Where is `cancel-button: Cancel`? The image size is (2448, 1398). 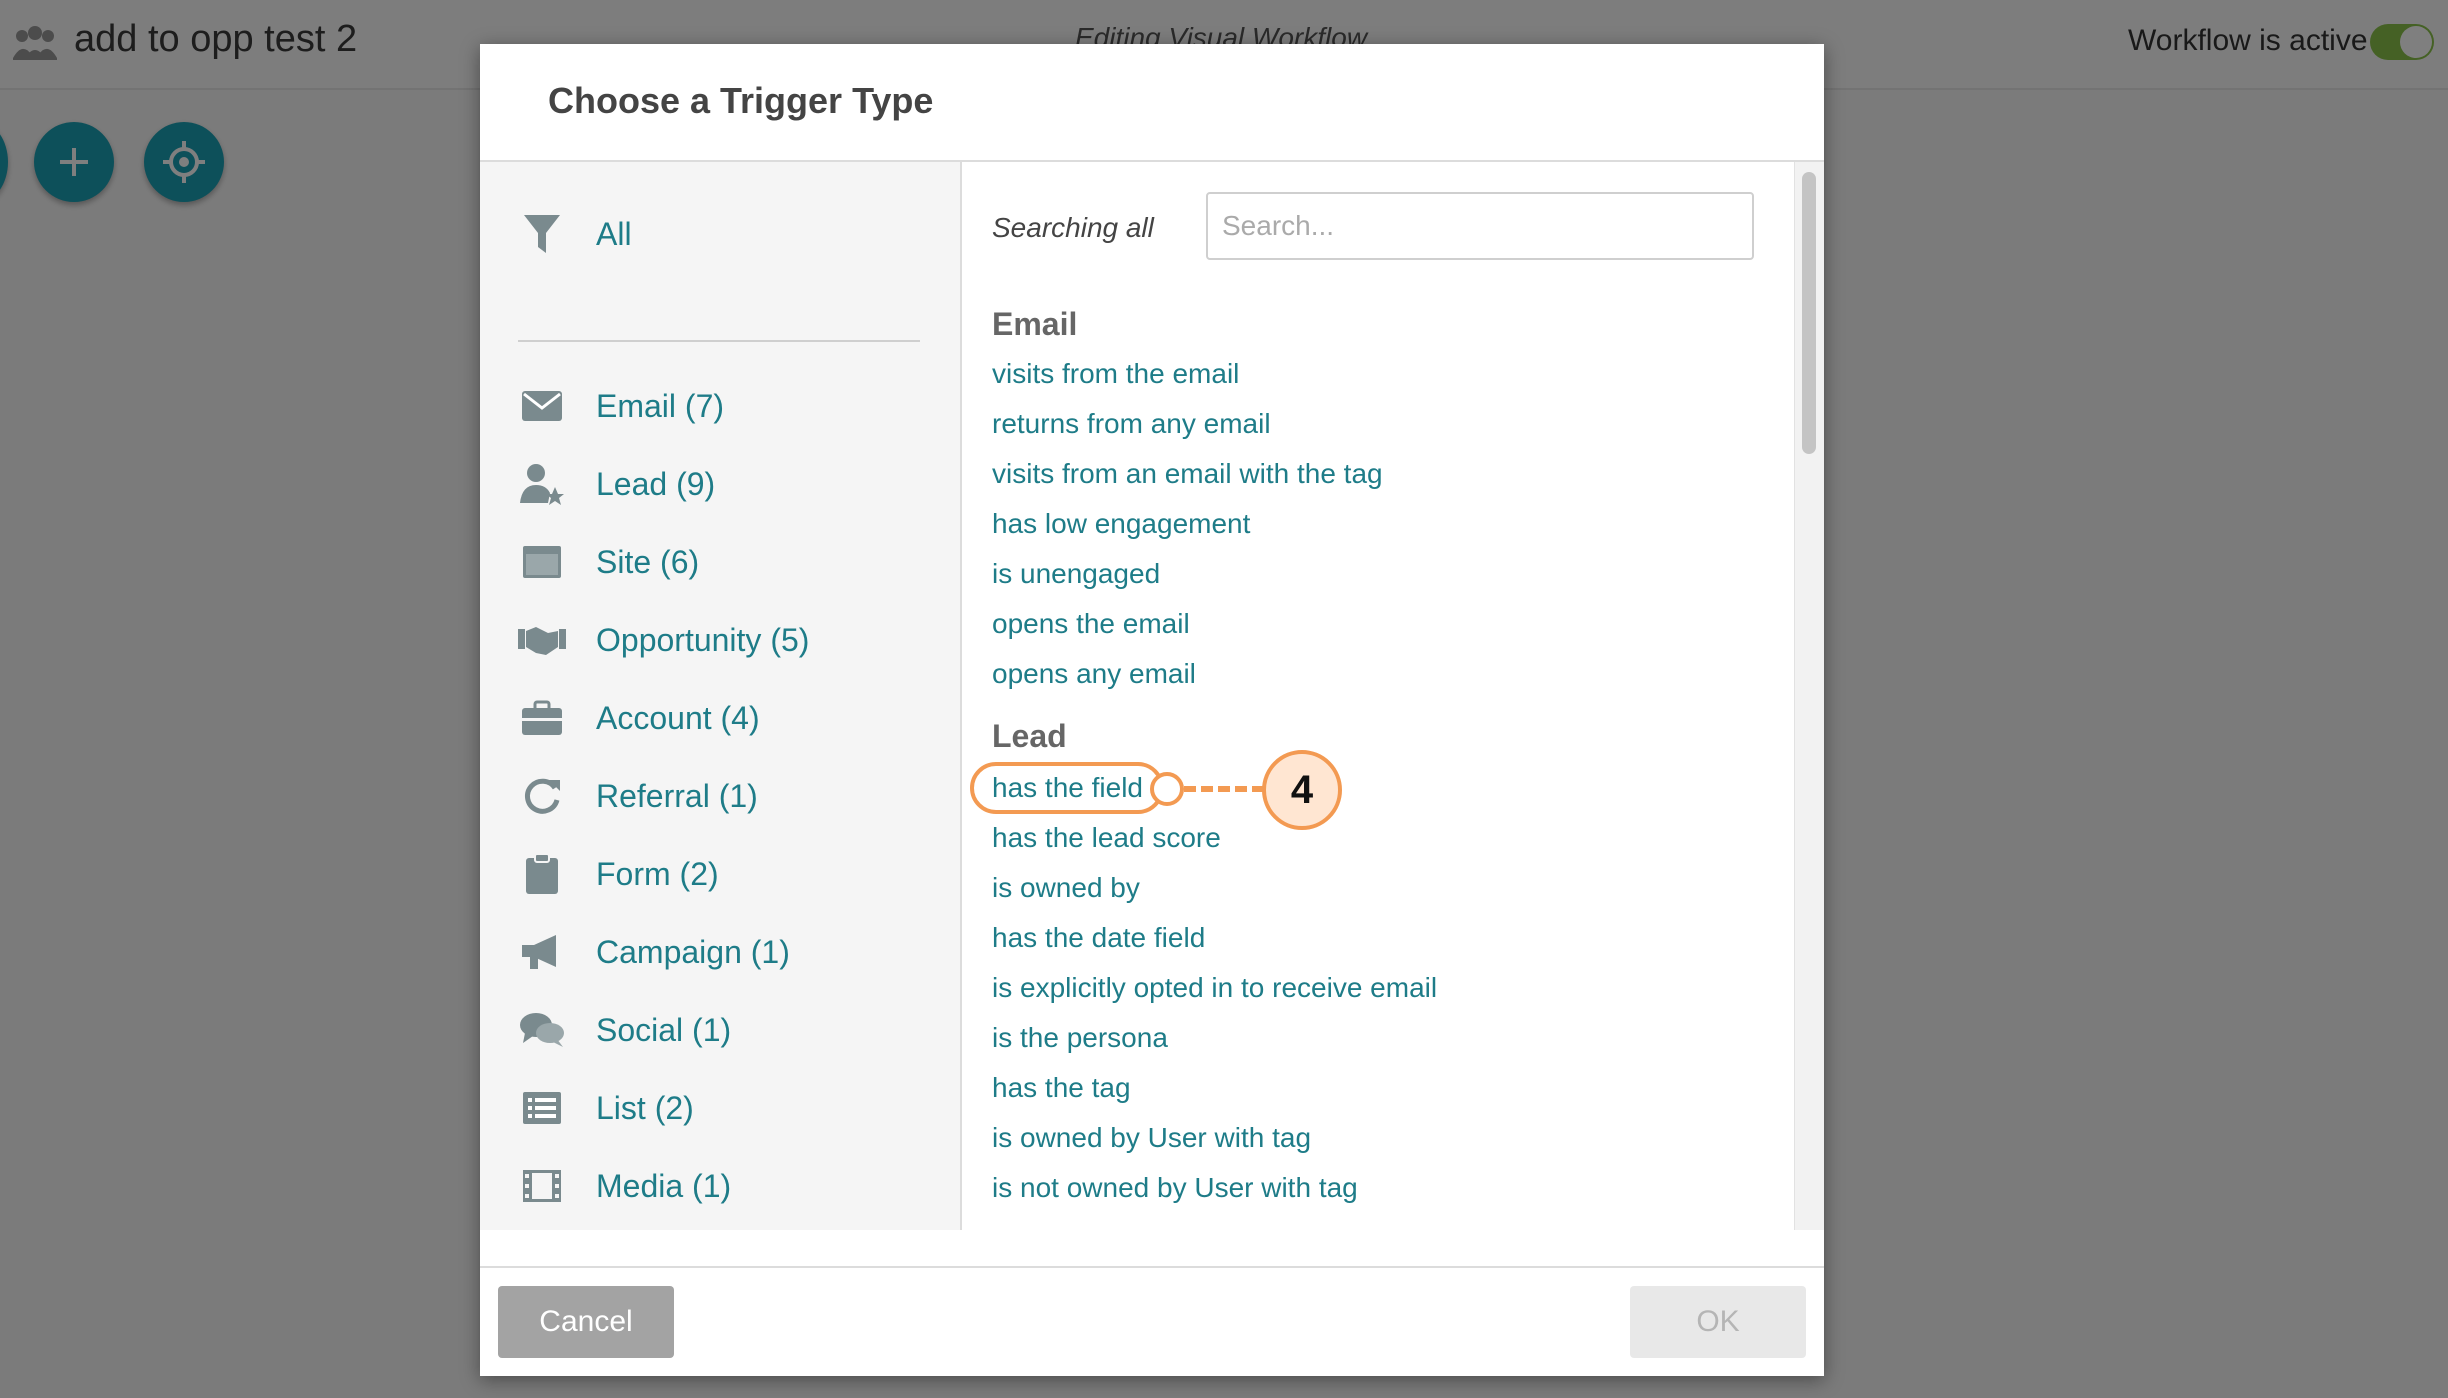 cancel-button: Cancel is located at coordinates (586, 1322).